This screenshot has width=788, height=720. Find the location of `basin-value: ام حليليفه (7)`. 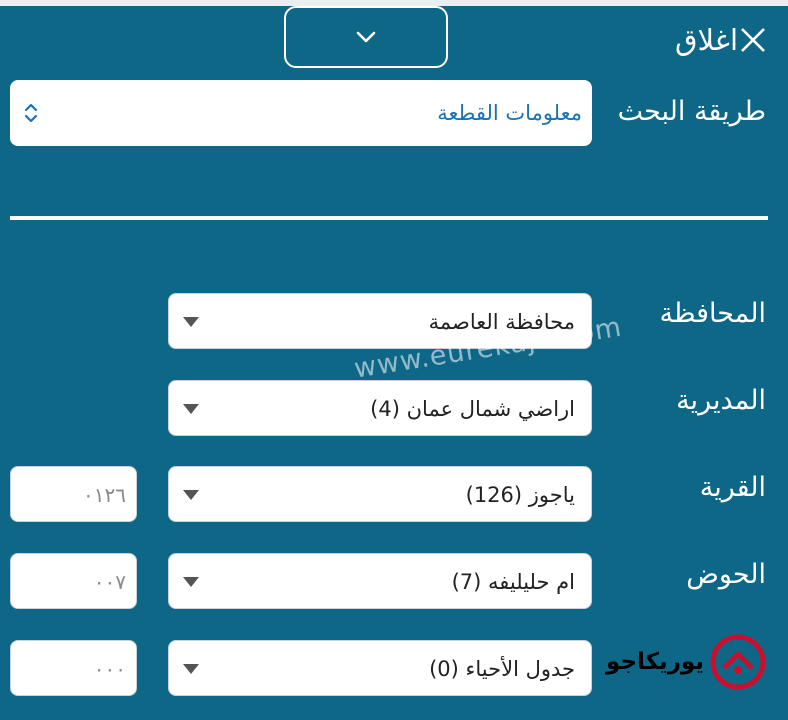

basin-value: ام حليليفه (7) is located at coordinates (513, 582).